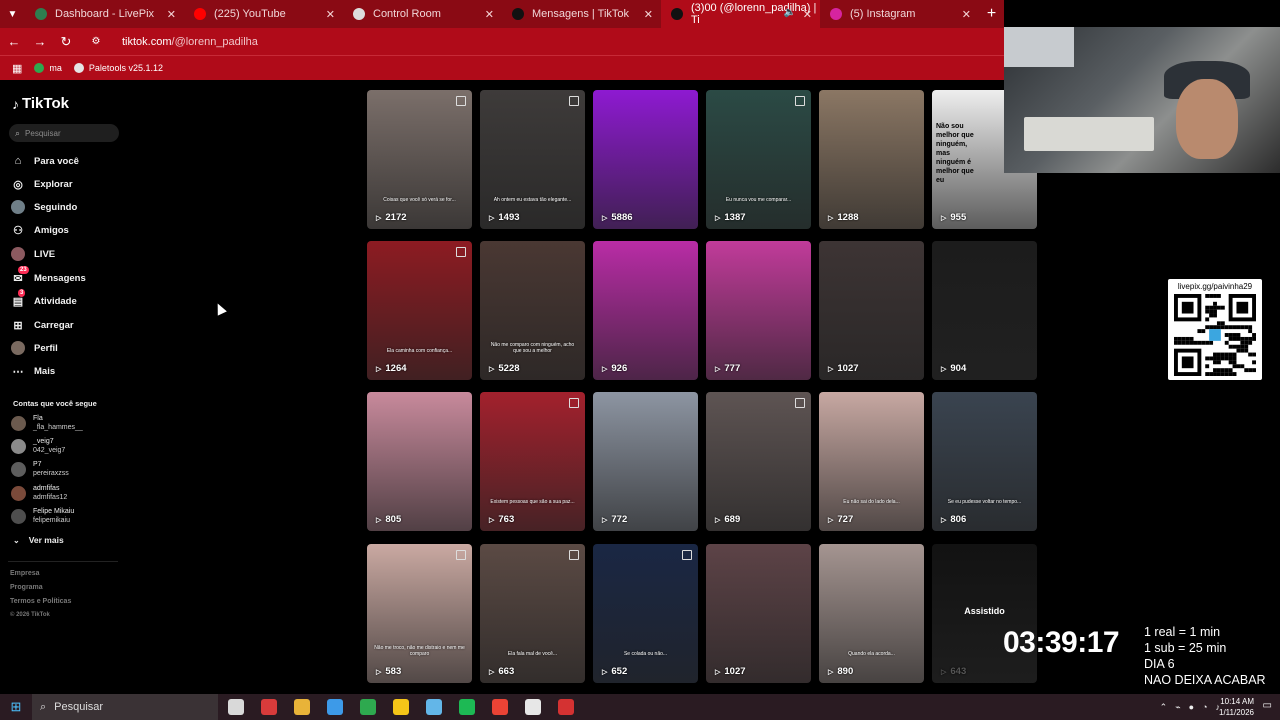  Describe the element at coordinates (645, 613) in the screenshot. I see `video-thumbnail: Se colada ou não... ▷ 652` at that location.